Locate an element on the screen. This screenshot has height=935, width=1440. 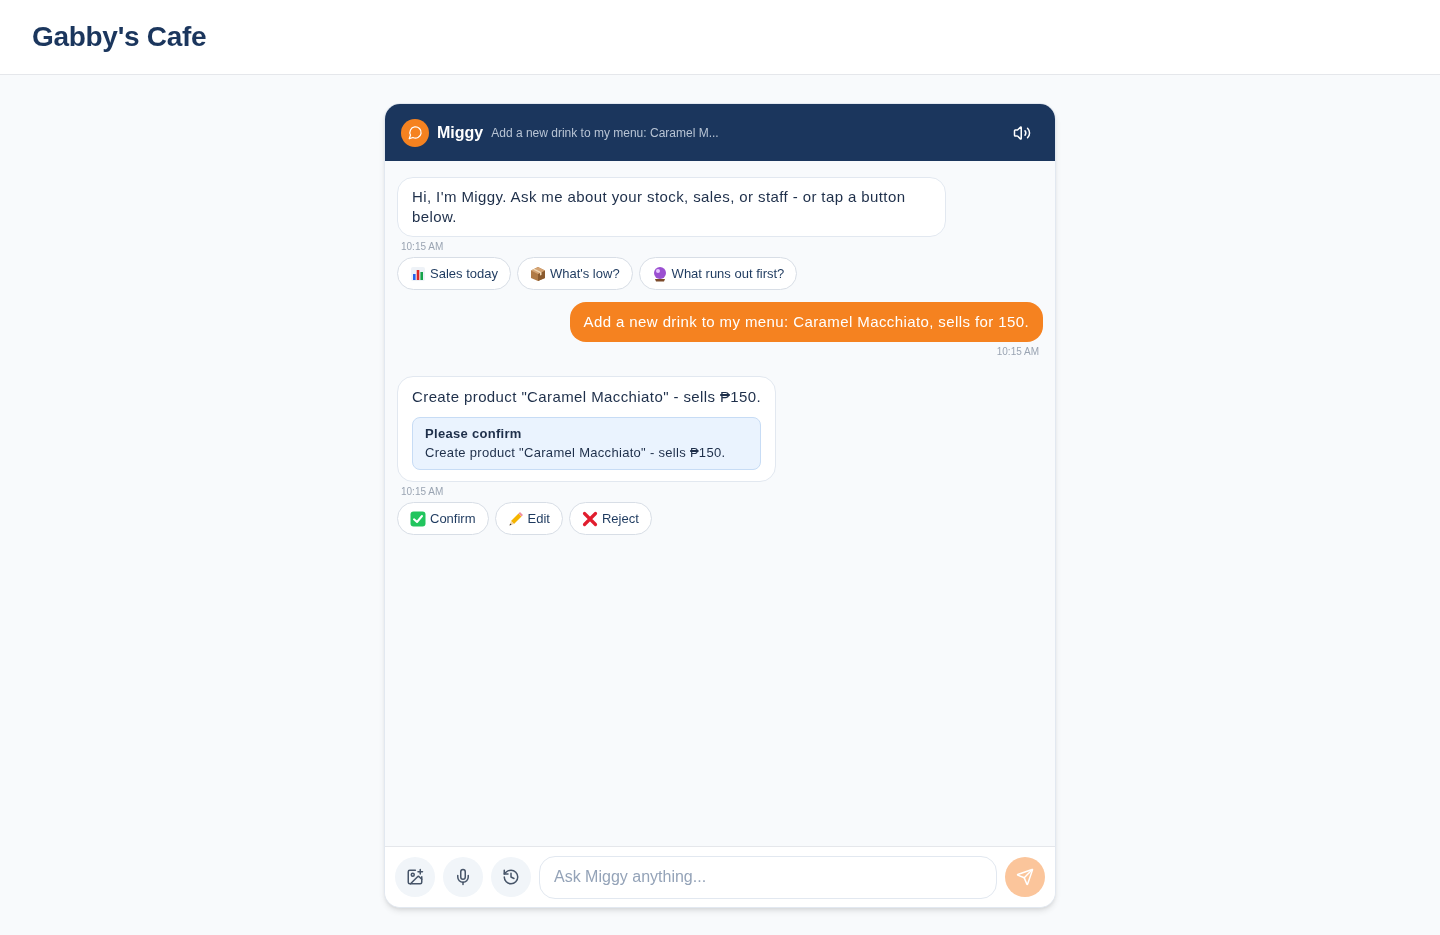
pencil-icon is located at coordinates (515, 518).